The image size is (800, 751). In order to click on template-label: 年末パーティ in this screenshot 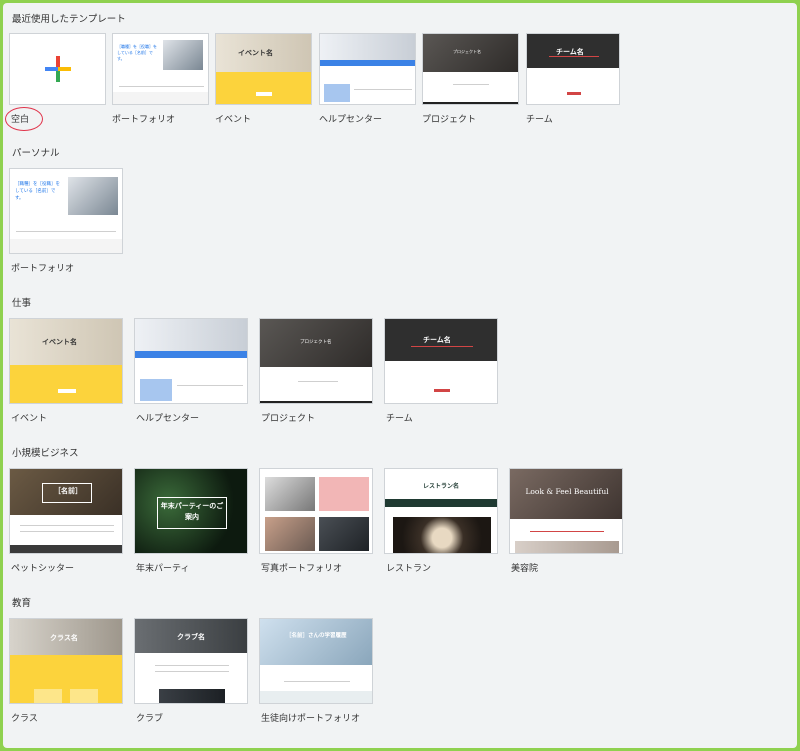, I will do `click(163, 569)`.